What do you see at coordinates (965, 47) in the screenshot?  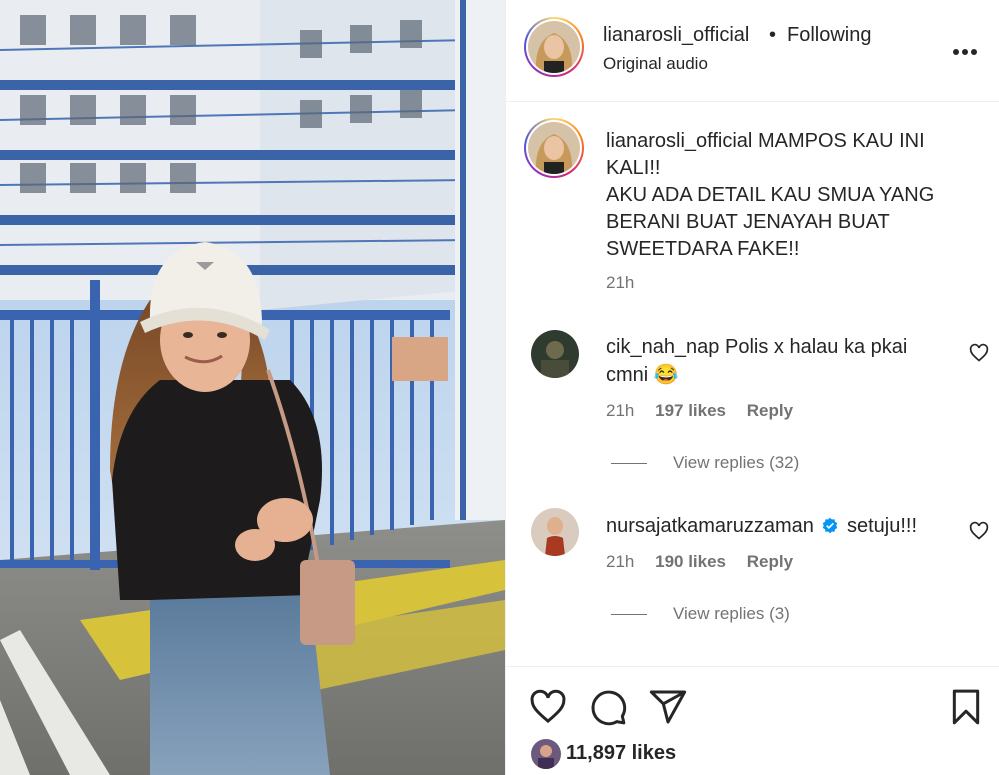 I see `more-options-icon` at bounding box center [965, 47].